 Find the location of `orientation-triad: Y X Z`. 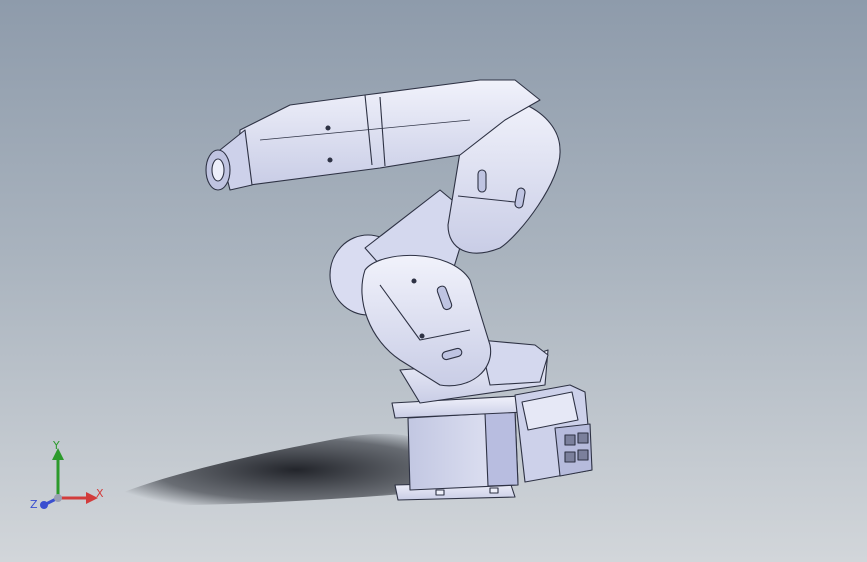

orientation-triad: Y X Z is located at coordinates (73, 480).